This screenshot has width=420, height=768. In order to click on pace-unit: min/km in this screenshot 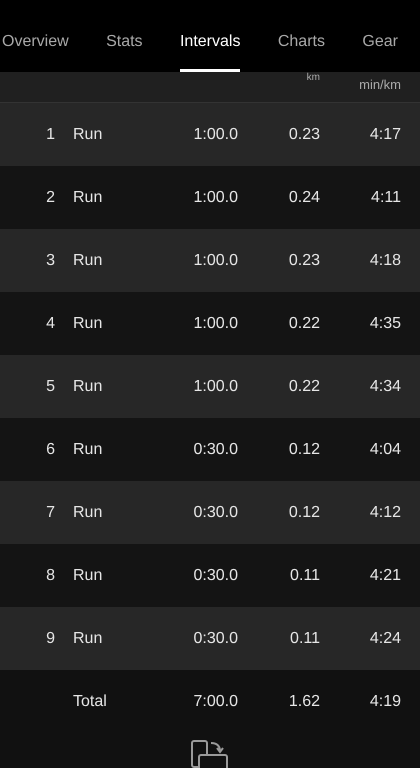, I will do `click(379, 84)`.